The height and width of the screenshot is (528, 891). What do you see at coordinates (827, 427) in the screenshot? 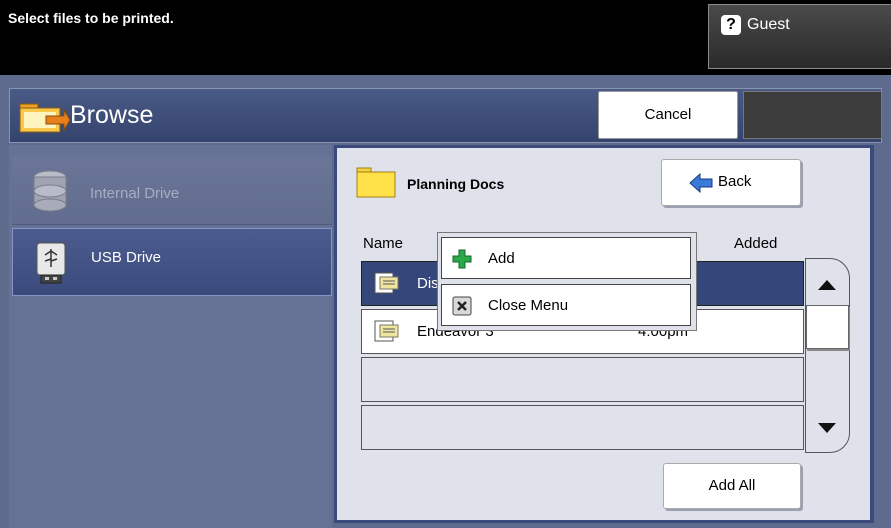
I see `scroll-down-icon` at bounding box center [827, 427].